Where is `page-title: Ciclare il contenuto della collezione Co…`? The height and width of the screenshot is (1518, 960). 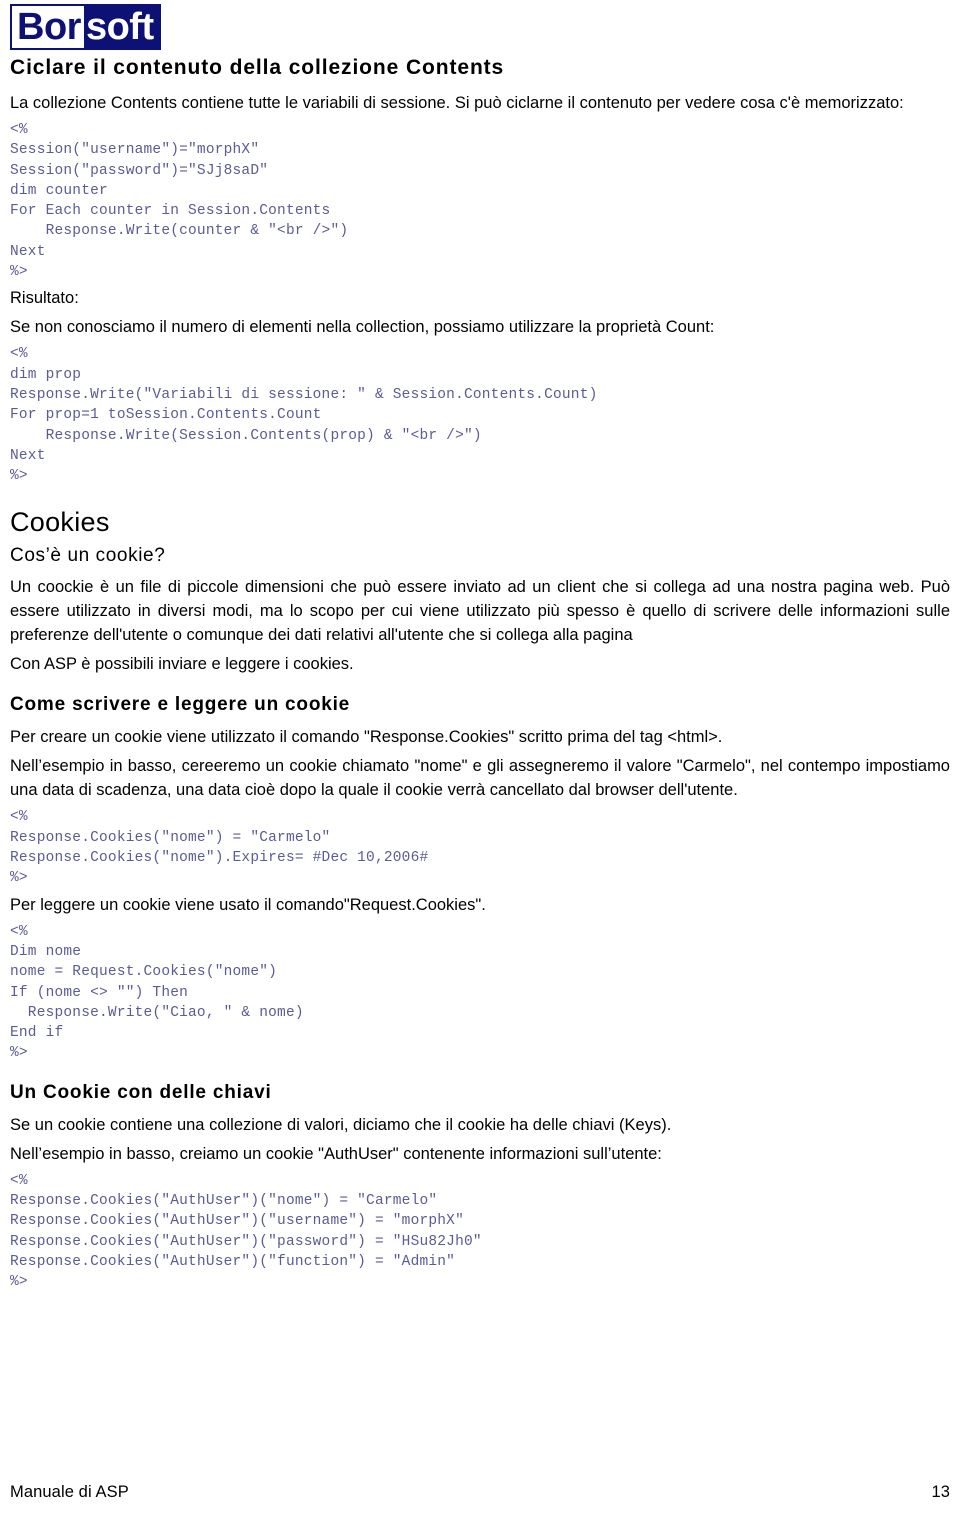 page-title: Ciclare il contenuto della collezione Co… is located at coordinates (257, 67).